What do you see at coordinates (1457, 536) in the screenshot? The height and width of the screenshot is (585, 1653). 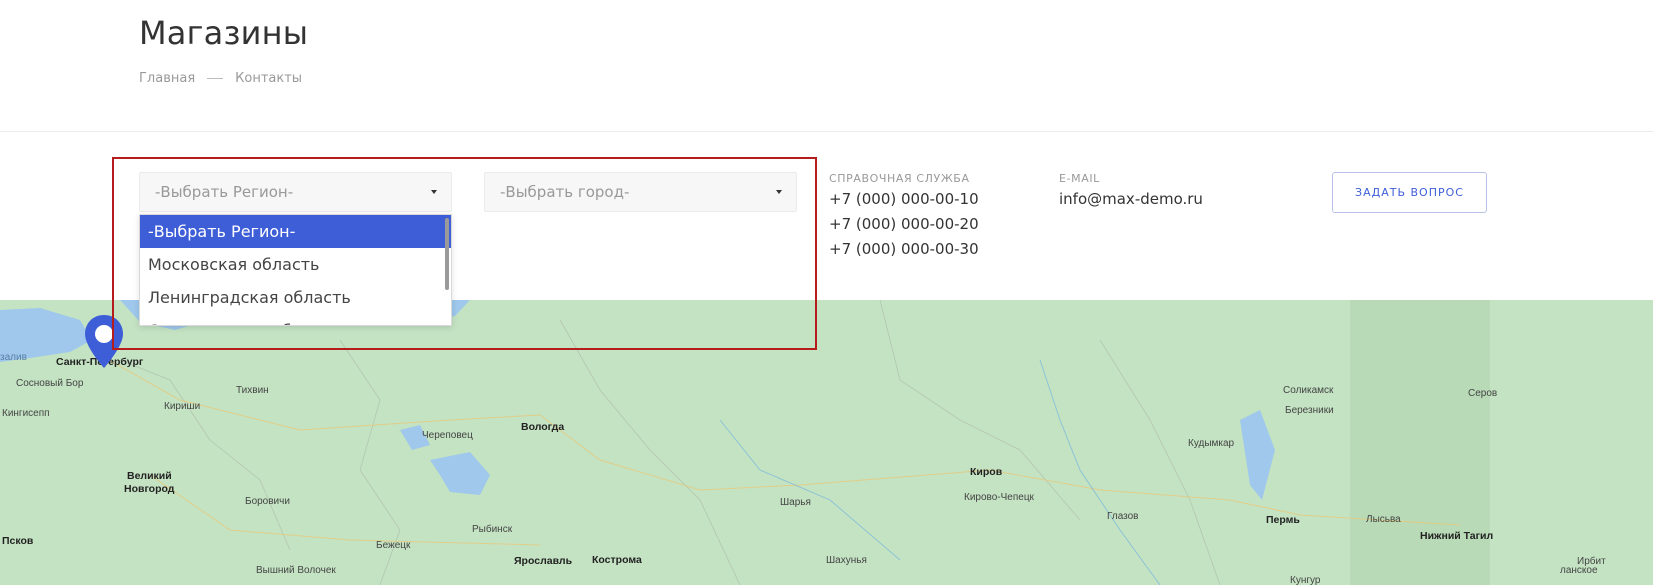 I see `map-city-label: Нижний Тагил` at bounding box center [1457, 536].